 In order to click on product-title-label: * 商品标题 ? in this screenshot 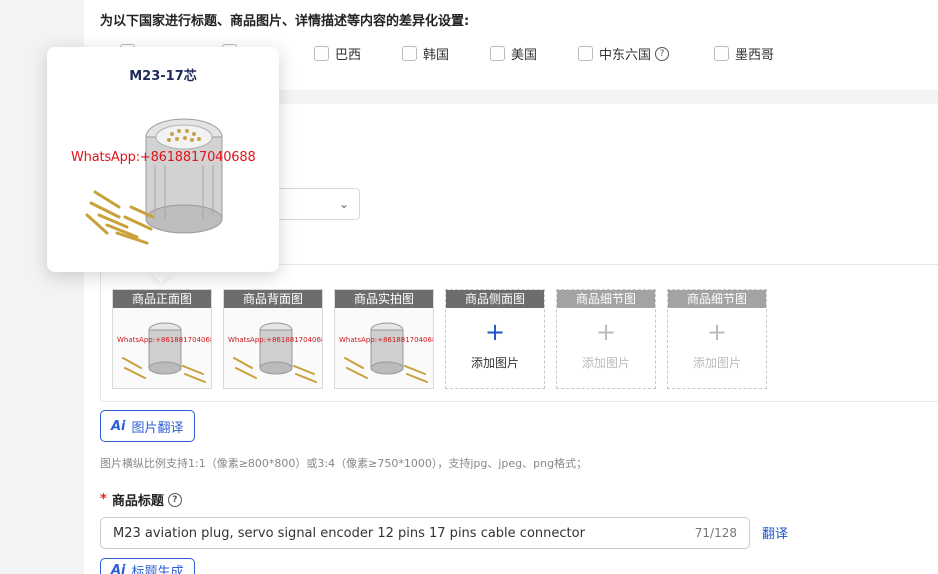, I will do `click(141, 499)`.